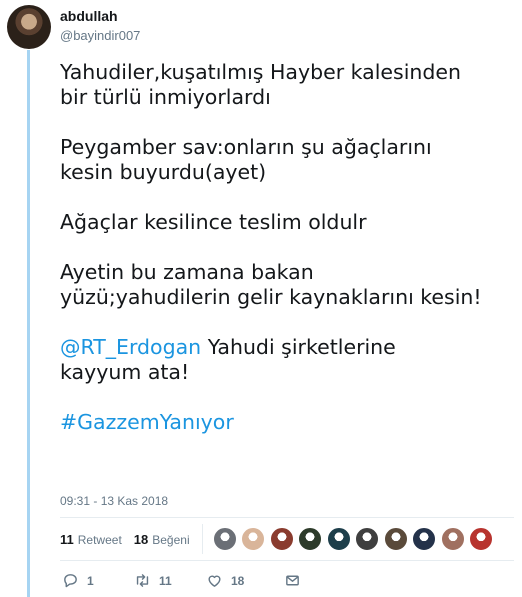 Image resolution: width=522 pixels, height=597 pixels. I want to click on retweet-icon, so click(142, 580).